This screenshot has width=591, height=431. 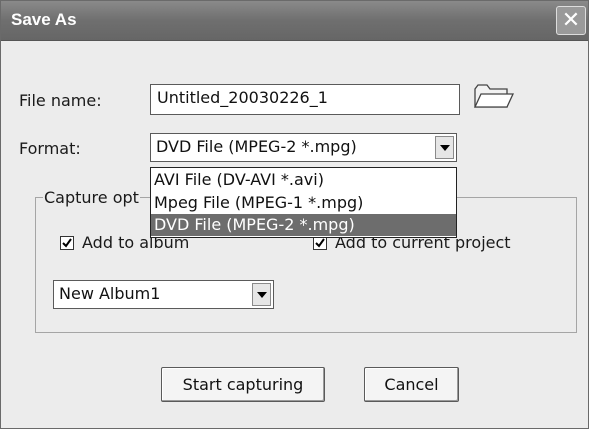 What do you see at coordinates (303, 225) in the screenshot?
I see `format-option-dvd: DVD File (MPEG-2 *.mpg)` at bounding box center [303, 225].